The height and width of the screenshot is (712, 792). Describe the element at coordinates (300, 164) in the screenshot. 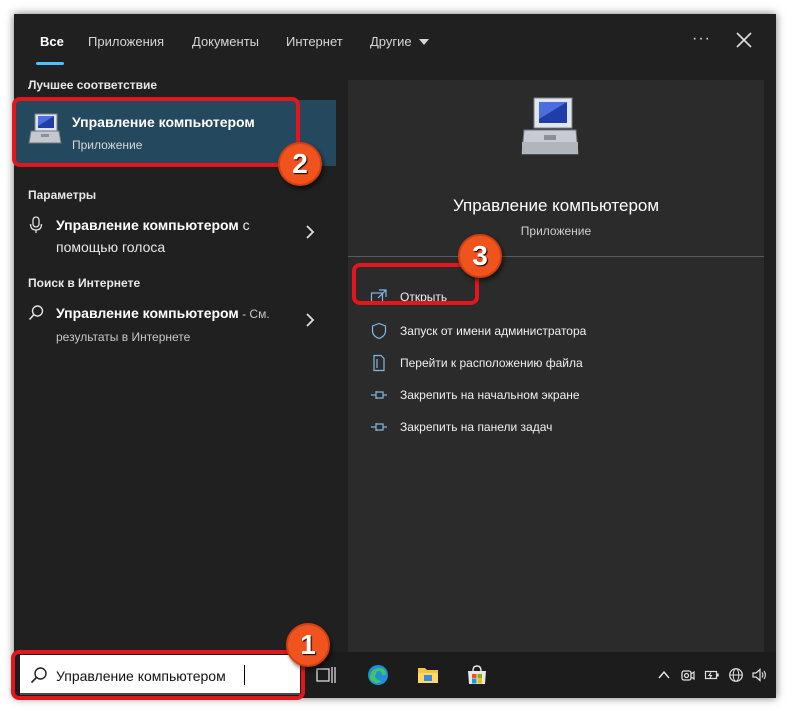

I see `step-badge-2: 2` at that location.